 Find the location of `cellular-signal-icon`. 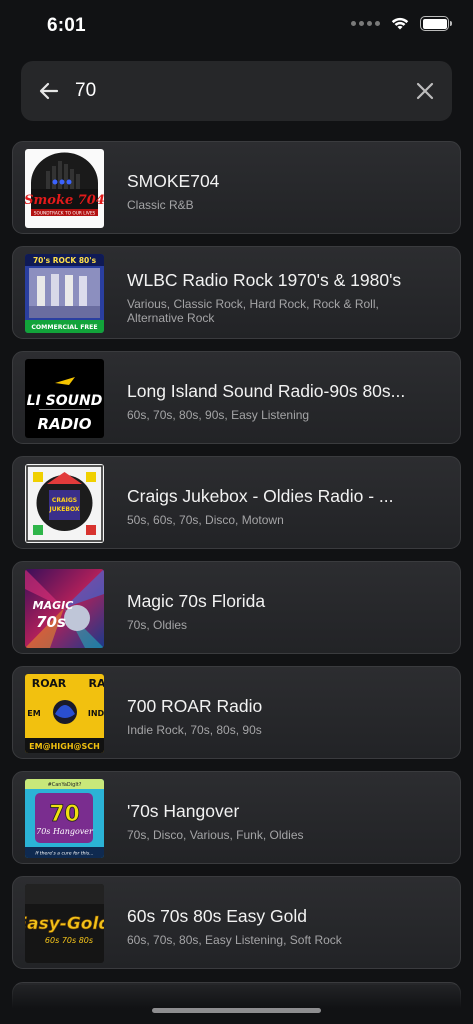

cellular-signal-icon is located at coordinates (365, 23).